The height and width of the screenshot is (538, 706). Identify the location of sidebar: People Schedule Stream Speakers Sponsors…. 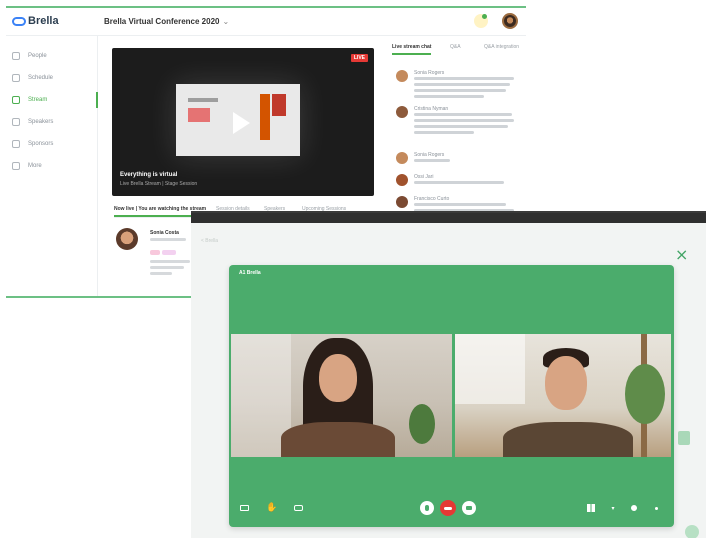
(52, 166).